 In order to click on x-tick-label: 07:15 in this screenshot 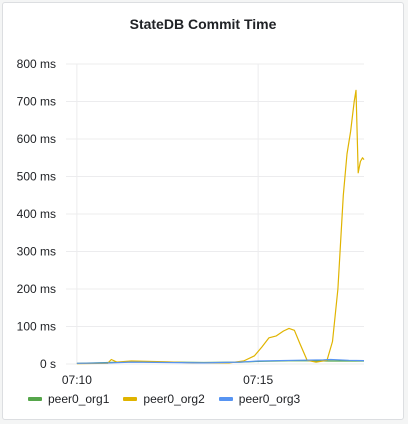, I will do `click(258, 380)`.